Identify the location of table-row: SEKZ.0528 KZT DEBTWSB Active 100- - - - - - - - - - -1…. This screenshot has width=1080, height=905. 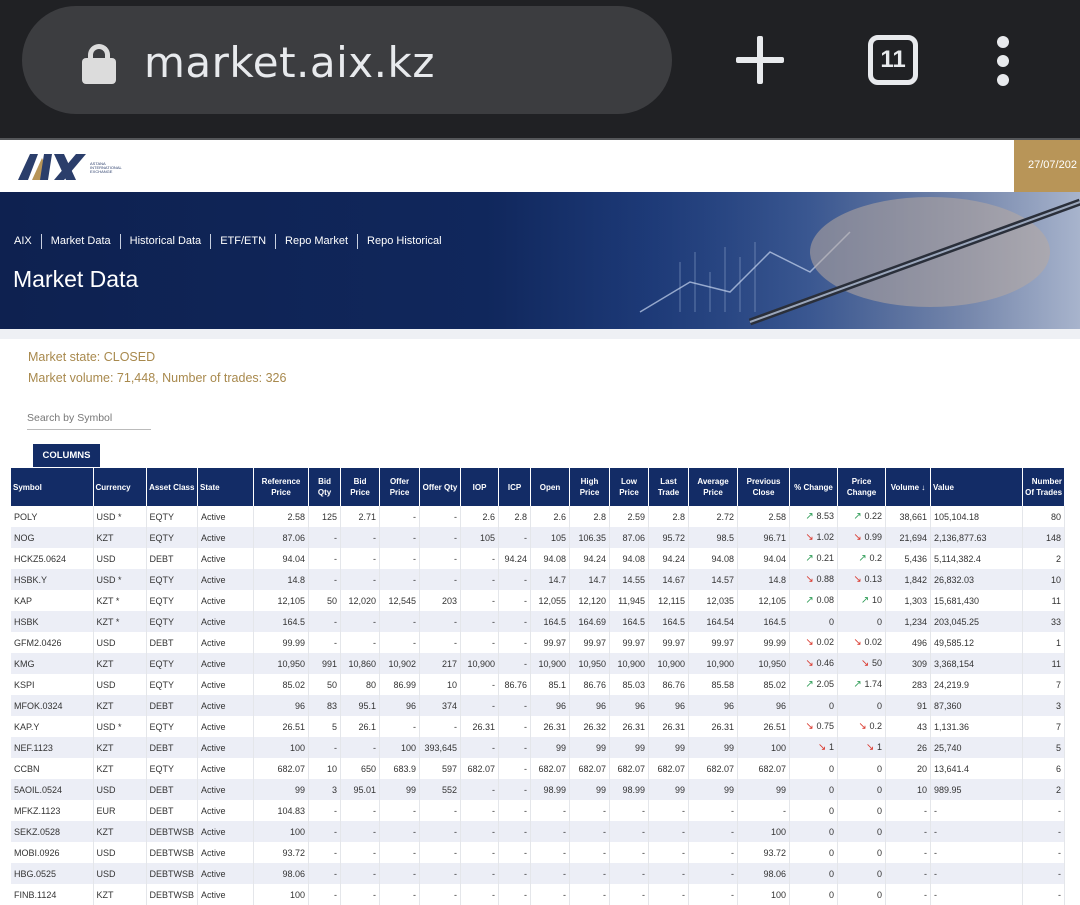
(538, 831).